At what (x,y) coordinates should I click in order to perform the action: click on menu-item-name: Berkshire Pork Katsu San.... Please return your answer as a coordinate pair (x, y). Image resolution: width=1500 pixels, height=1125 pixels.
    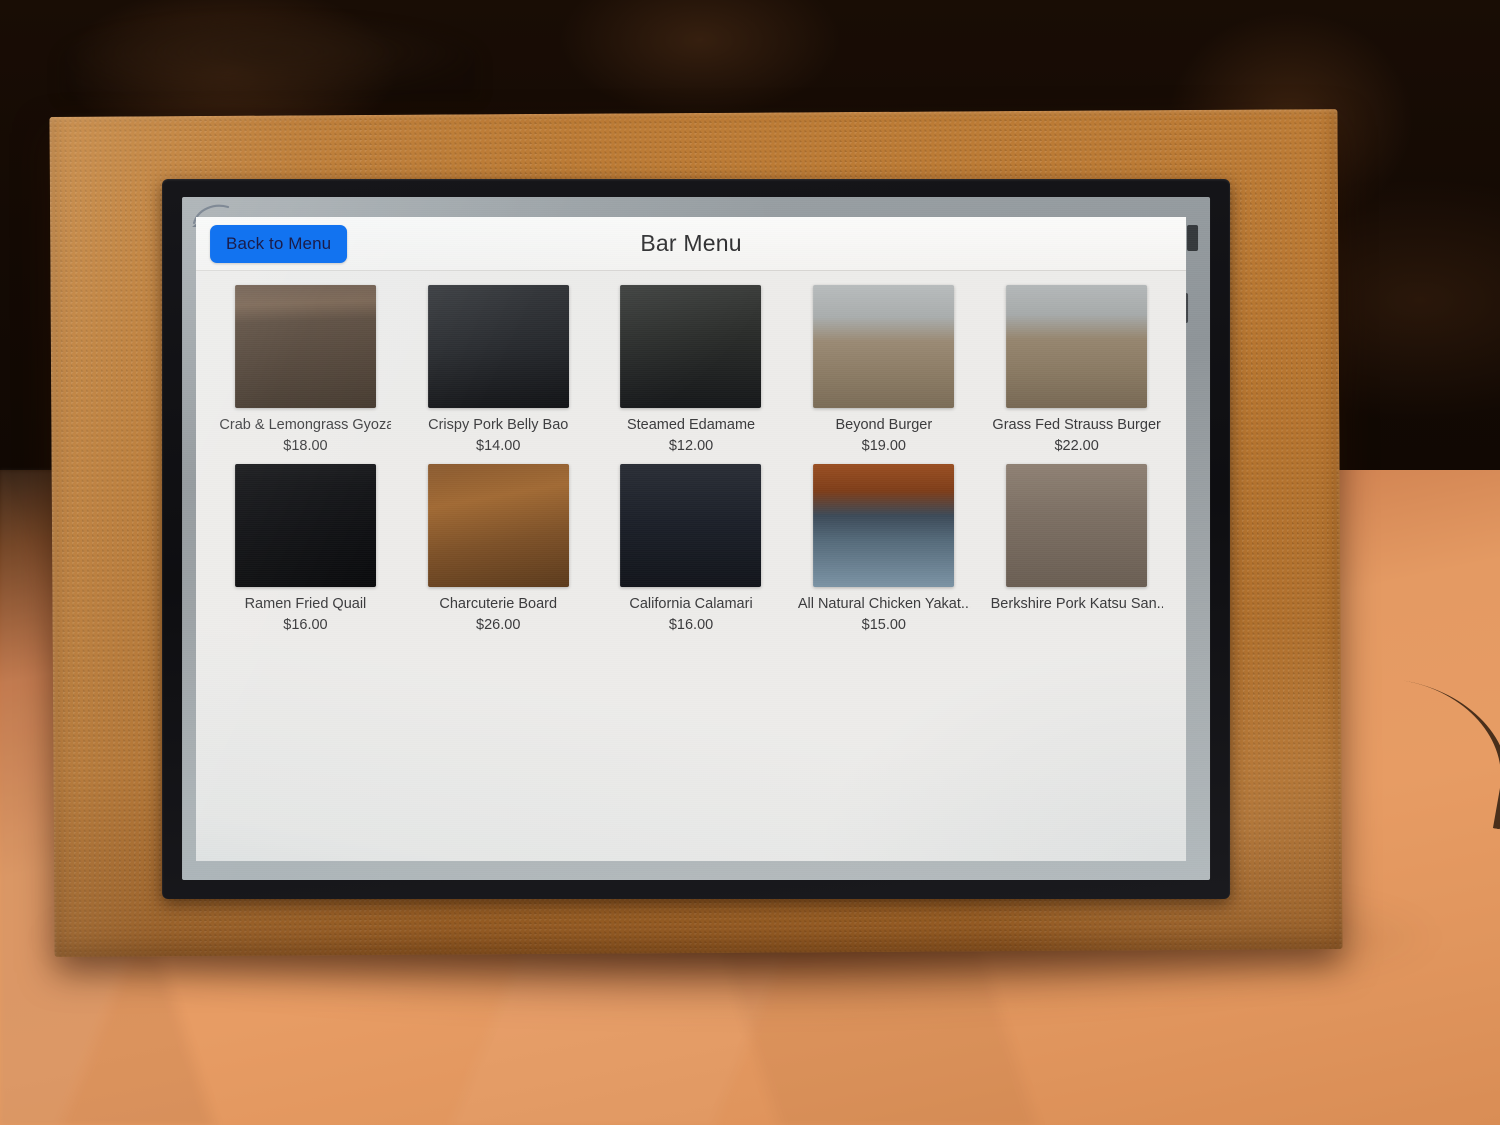
    Looking at the image, I should click on (1076, 604).